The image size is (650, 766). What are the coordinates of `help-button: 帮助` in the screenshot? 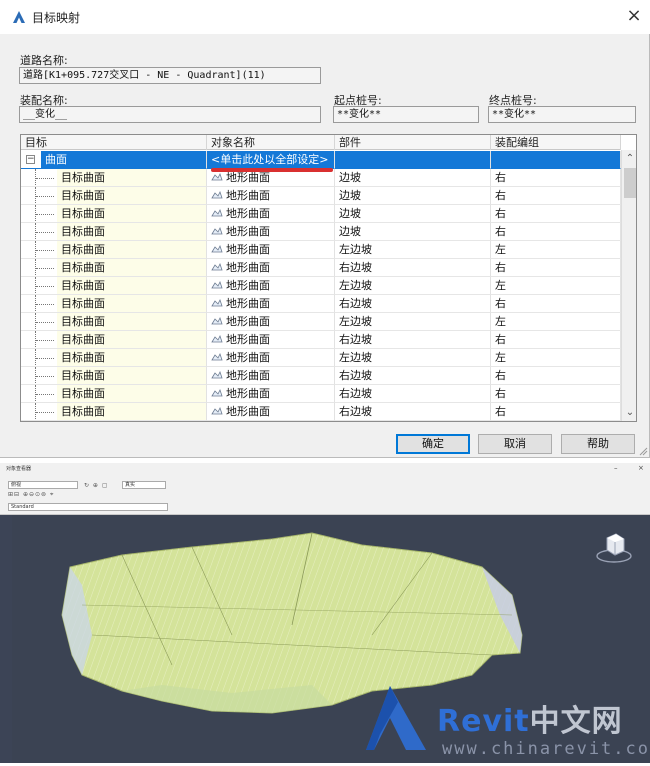 It's located at (598, 444).